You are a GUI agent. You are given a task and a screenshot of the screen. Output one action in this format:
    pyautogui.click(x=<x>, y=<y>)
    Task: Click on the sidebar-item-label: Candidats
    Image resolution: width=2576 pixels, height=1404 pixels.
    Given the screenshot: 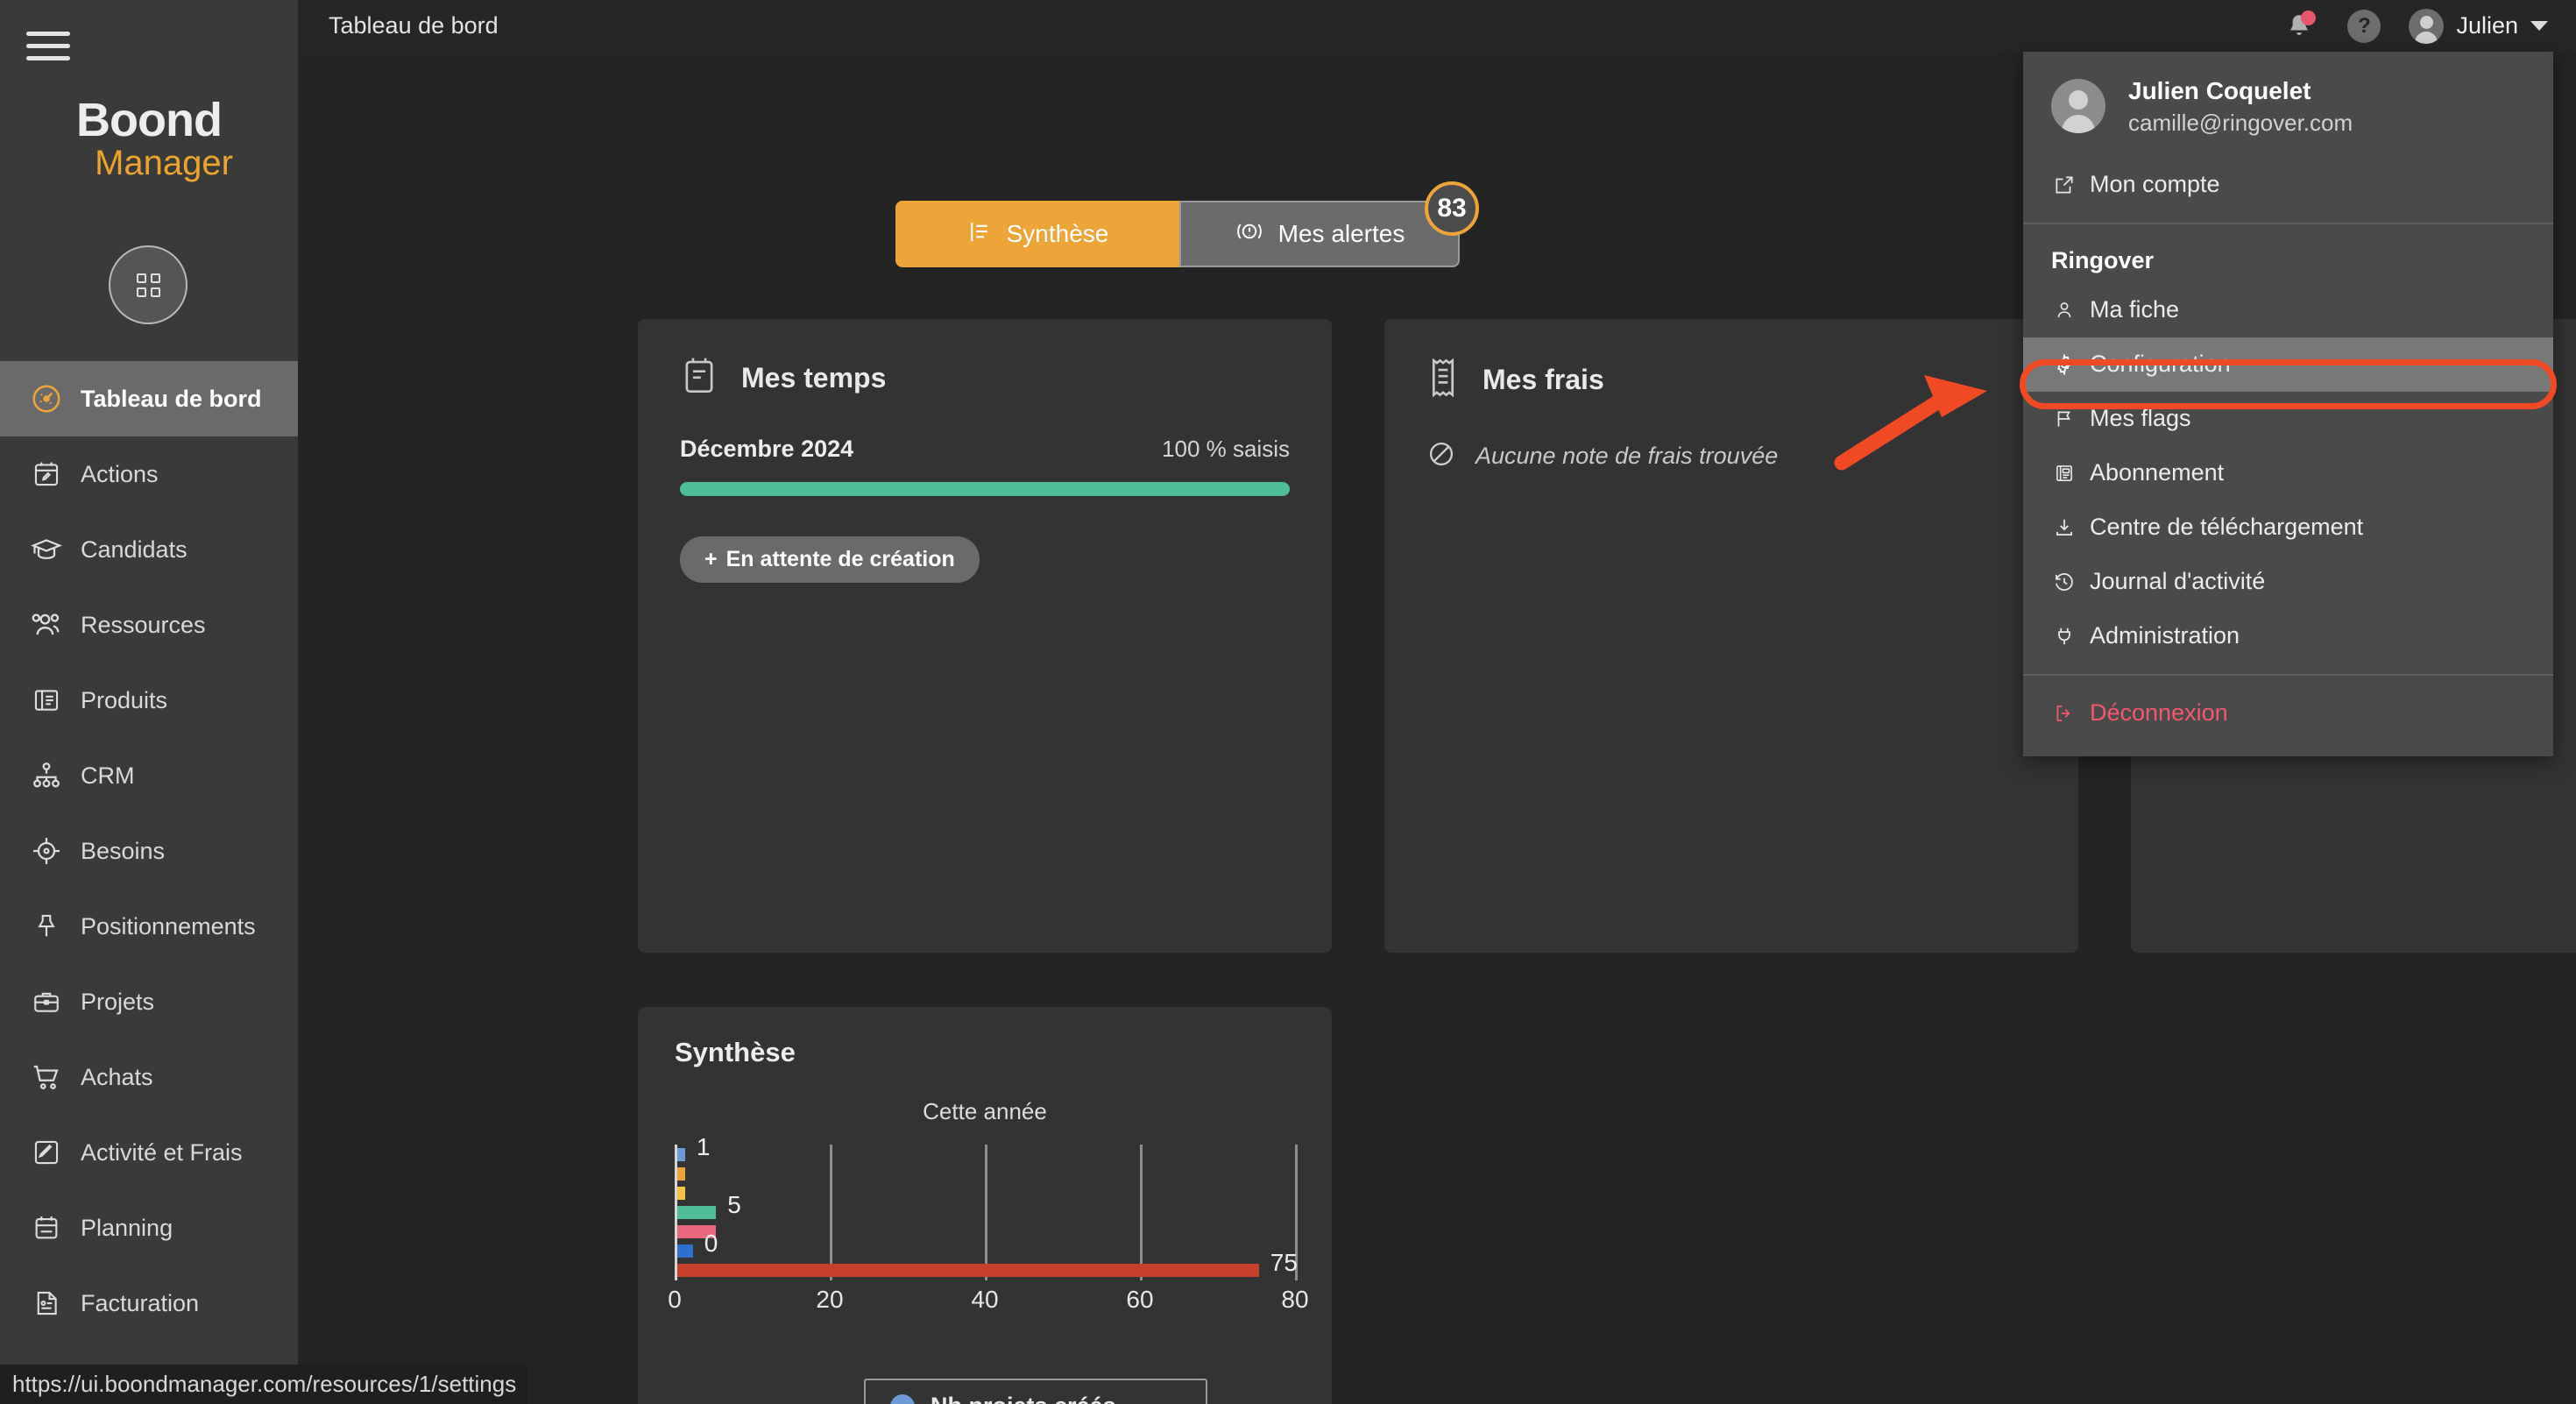 What is the action you would take?
    pyautogui.click(x=134, y=549)
    